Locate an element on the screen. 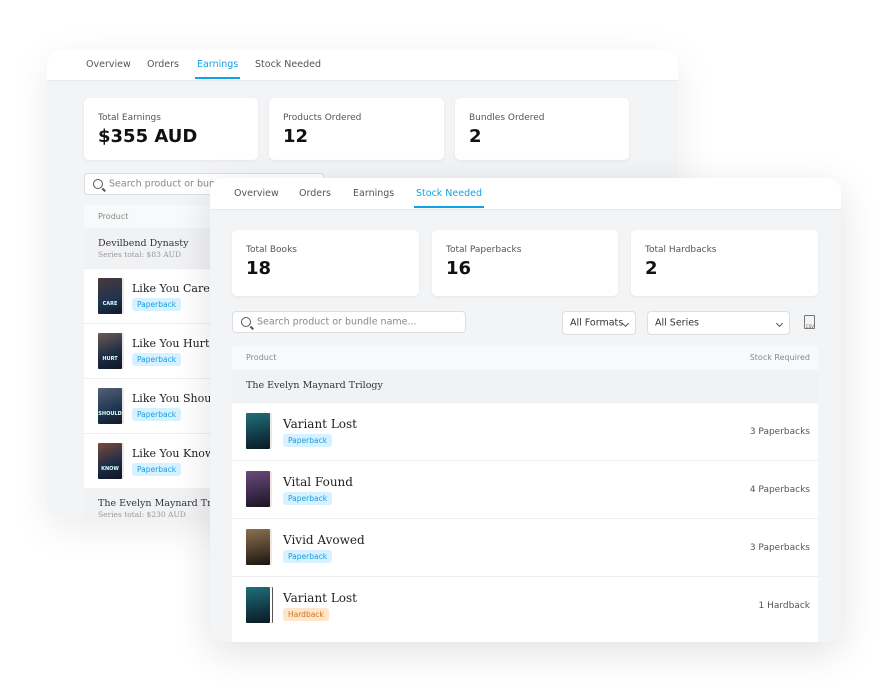 Image resolution: width=888 pixels, height=692 pixels. book-cover-image: SHOULD is located at coordinates (110, 406).